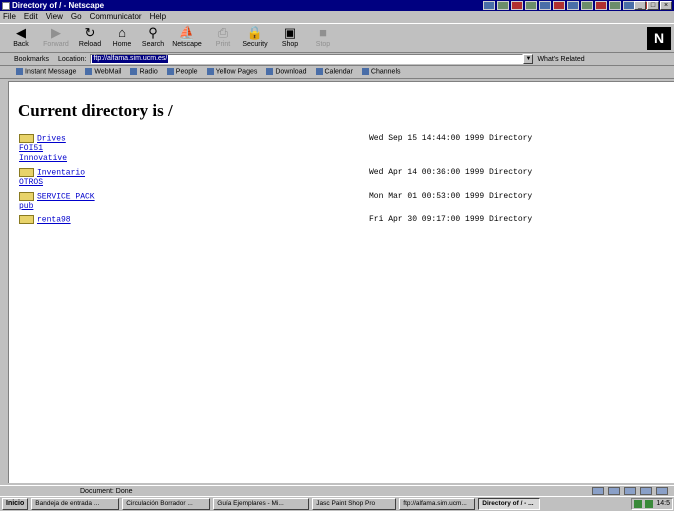 Image resolution: width=674 pixels, height=511 pixels. What do you see at coordinates (21, 32) in the screenshot?
I see `back-arrow-icon: ◀` at bounding box center [21, 32].